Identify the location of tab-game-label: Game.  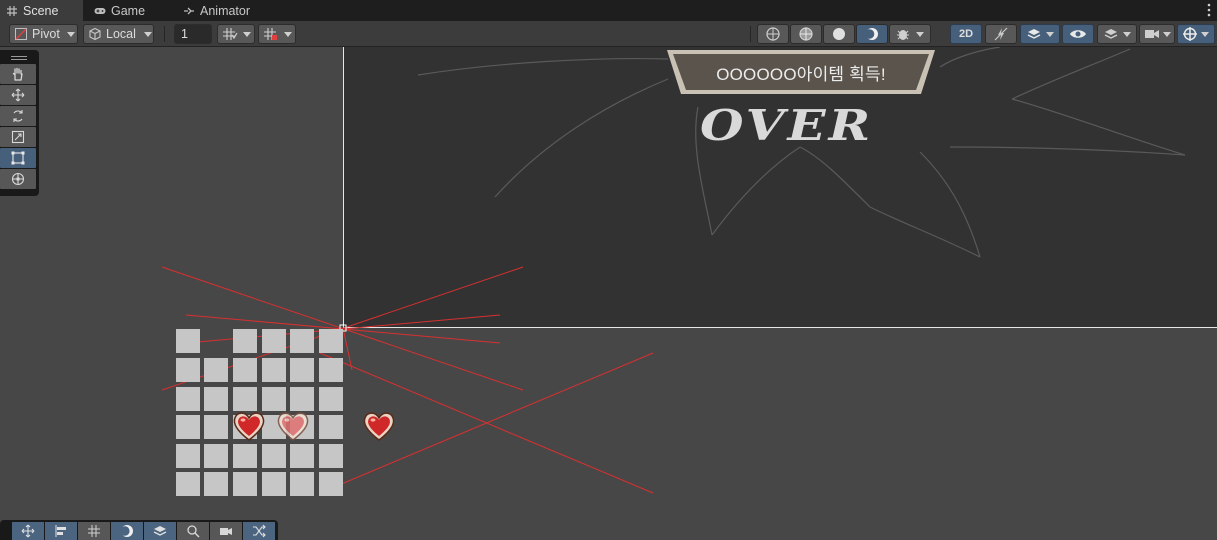
(128, 10).